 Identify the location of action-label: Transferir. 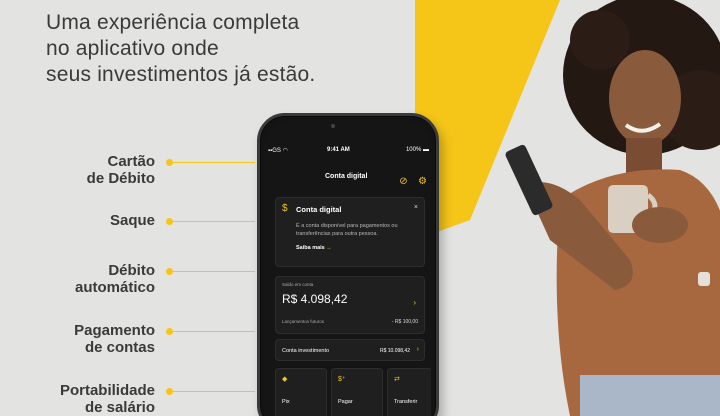
(406, 402).